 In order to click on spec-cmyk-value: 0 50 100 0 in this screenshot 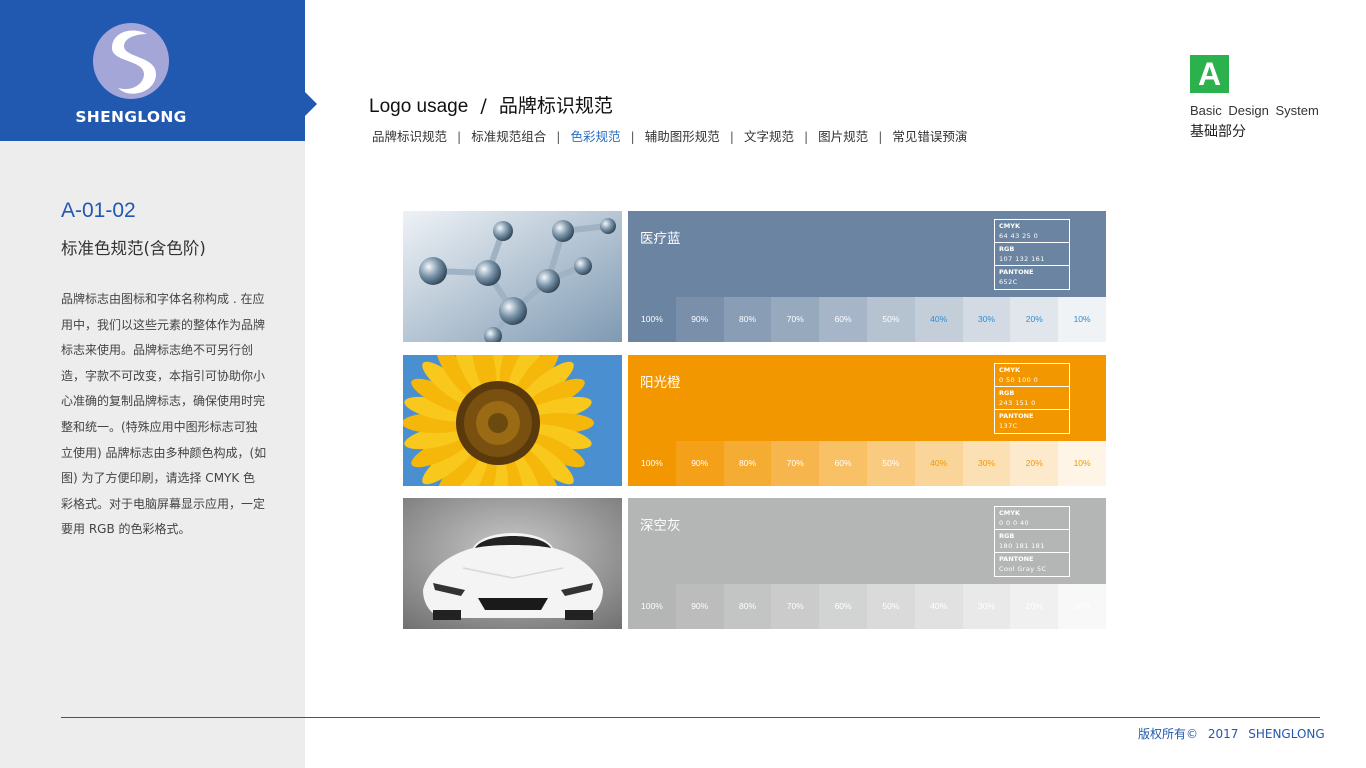, I will do `click(1019, 380)`.